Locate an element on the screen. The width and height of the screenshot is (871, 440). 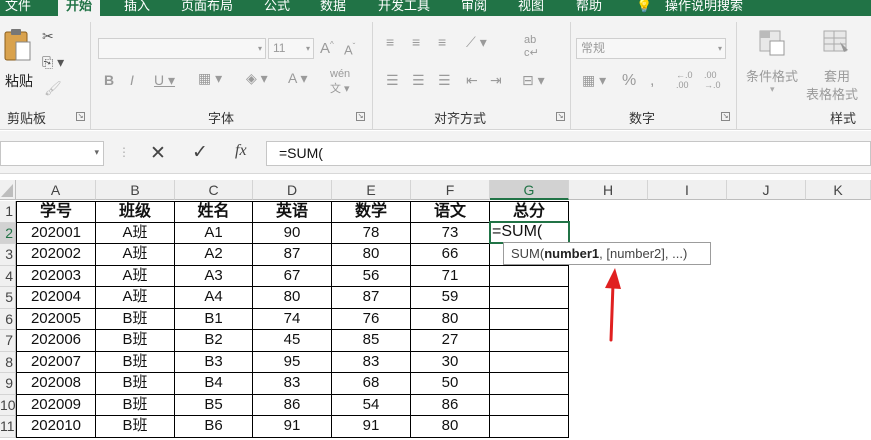
format-painter-icon: 🖌 is located at coordinates (53, 88).